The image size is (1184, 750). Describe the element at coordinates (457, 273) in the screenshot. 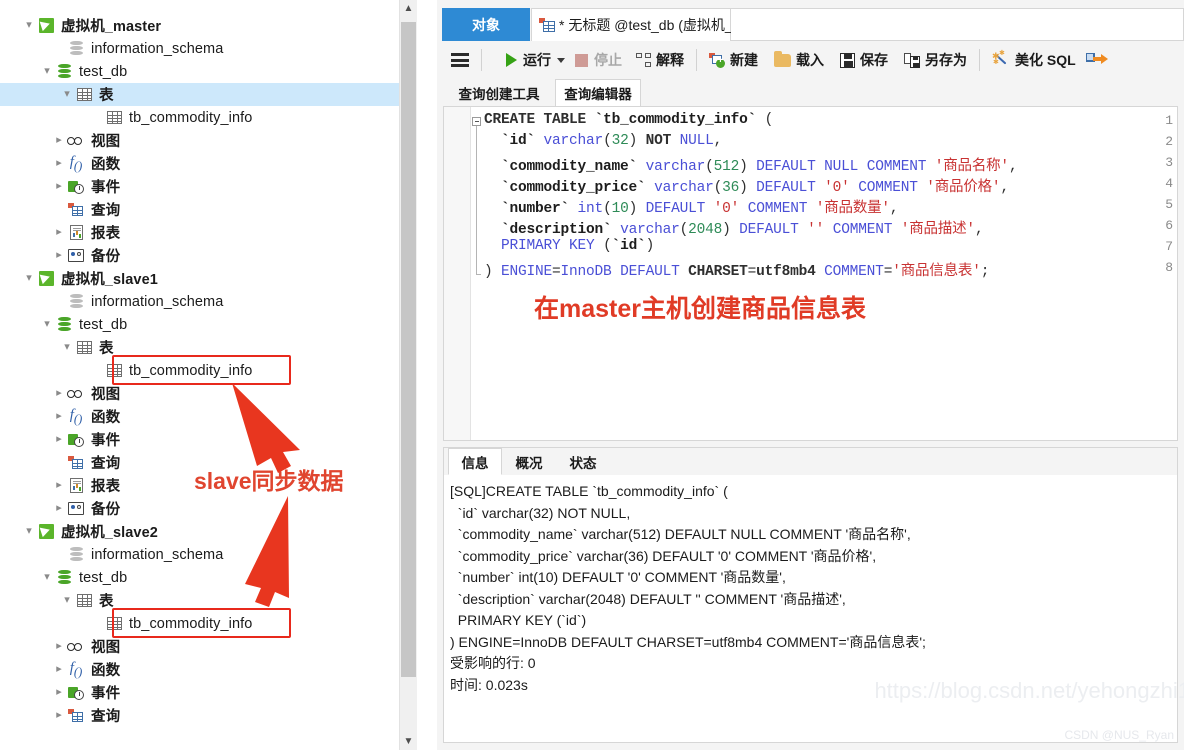

I see `editor-gutter` at that location.